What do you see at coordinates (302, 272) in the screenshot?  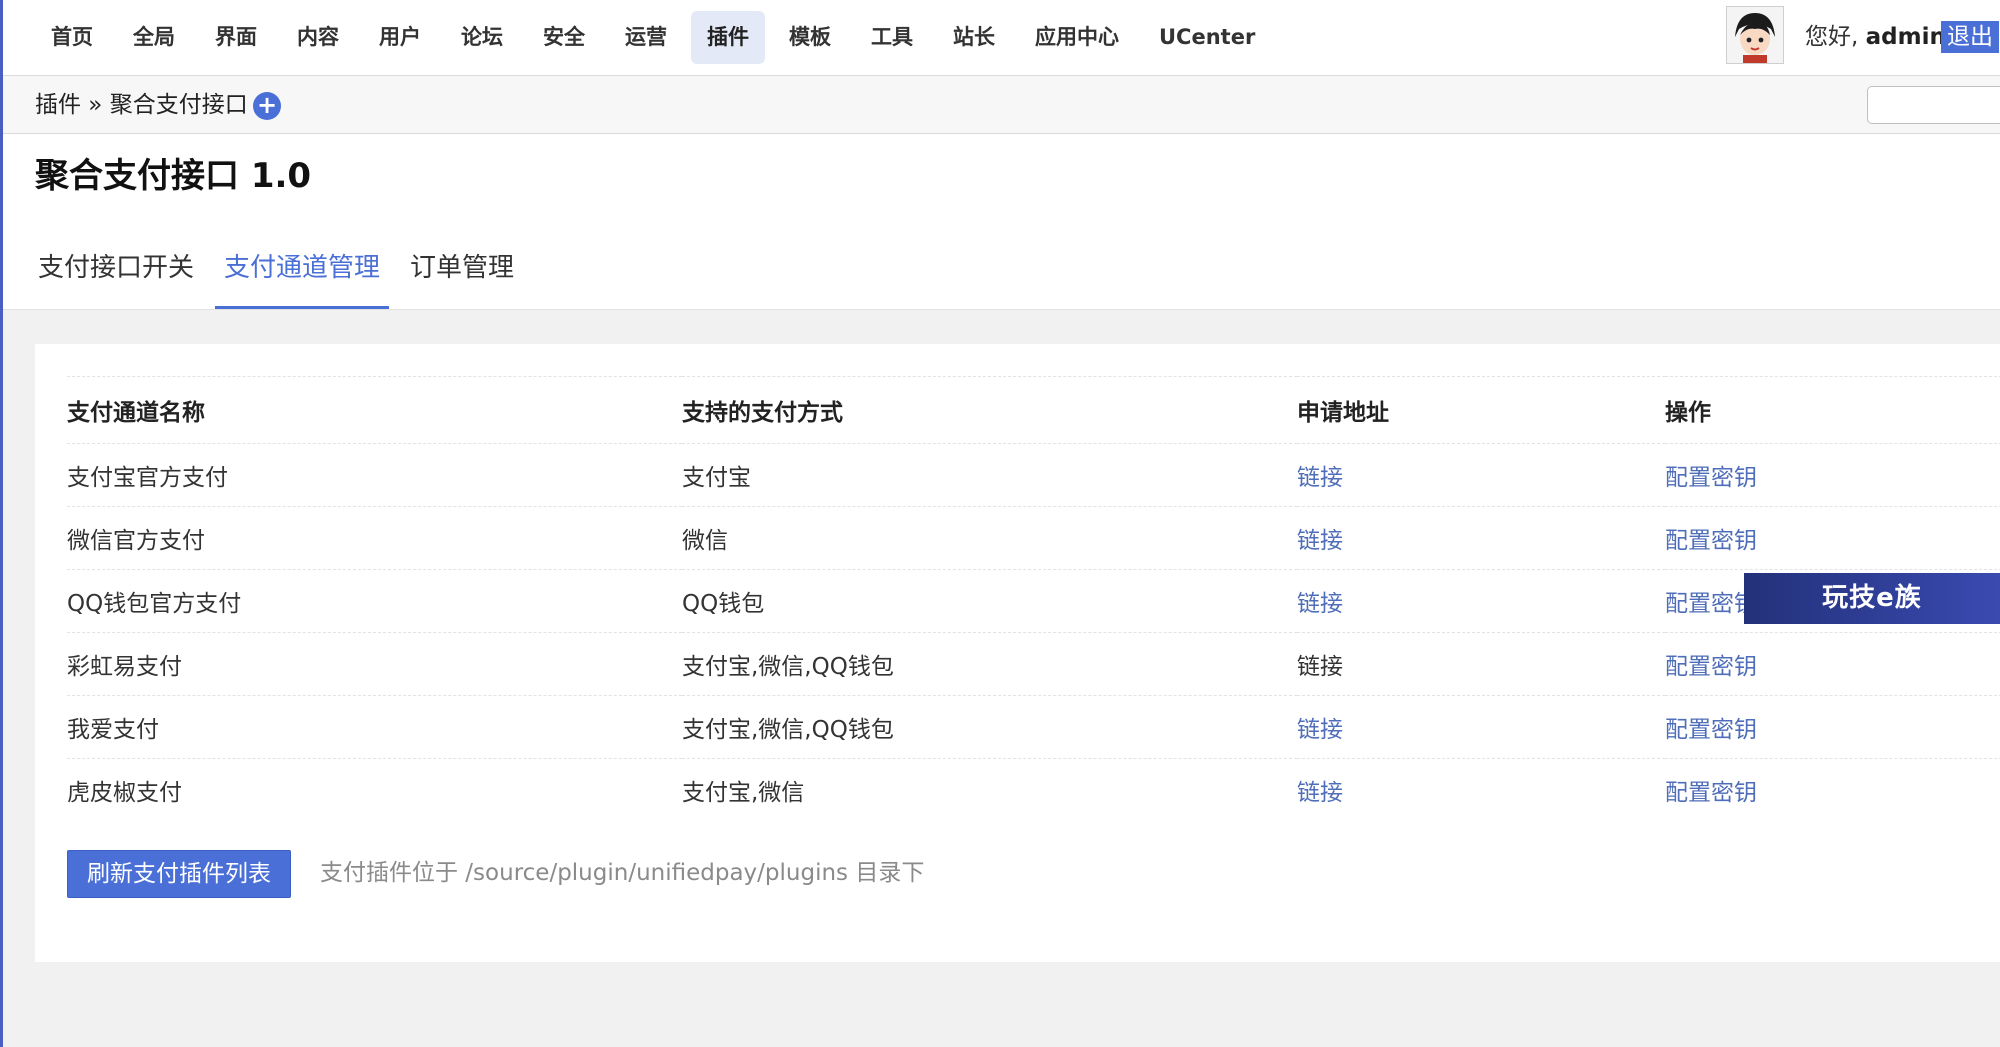 I see `tab-channel-management: 支付通道管理` at bounding box center [302, 272].